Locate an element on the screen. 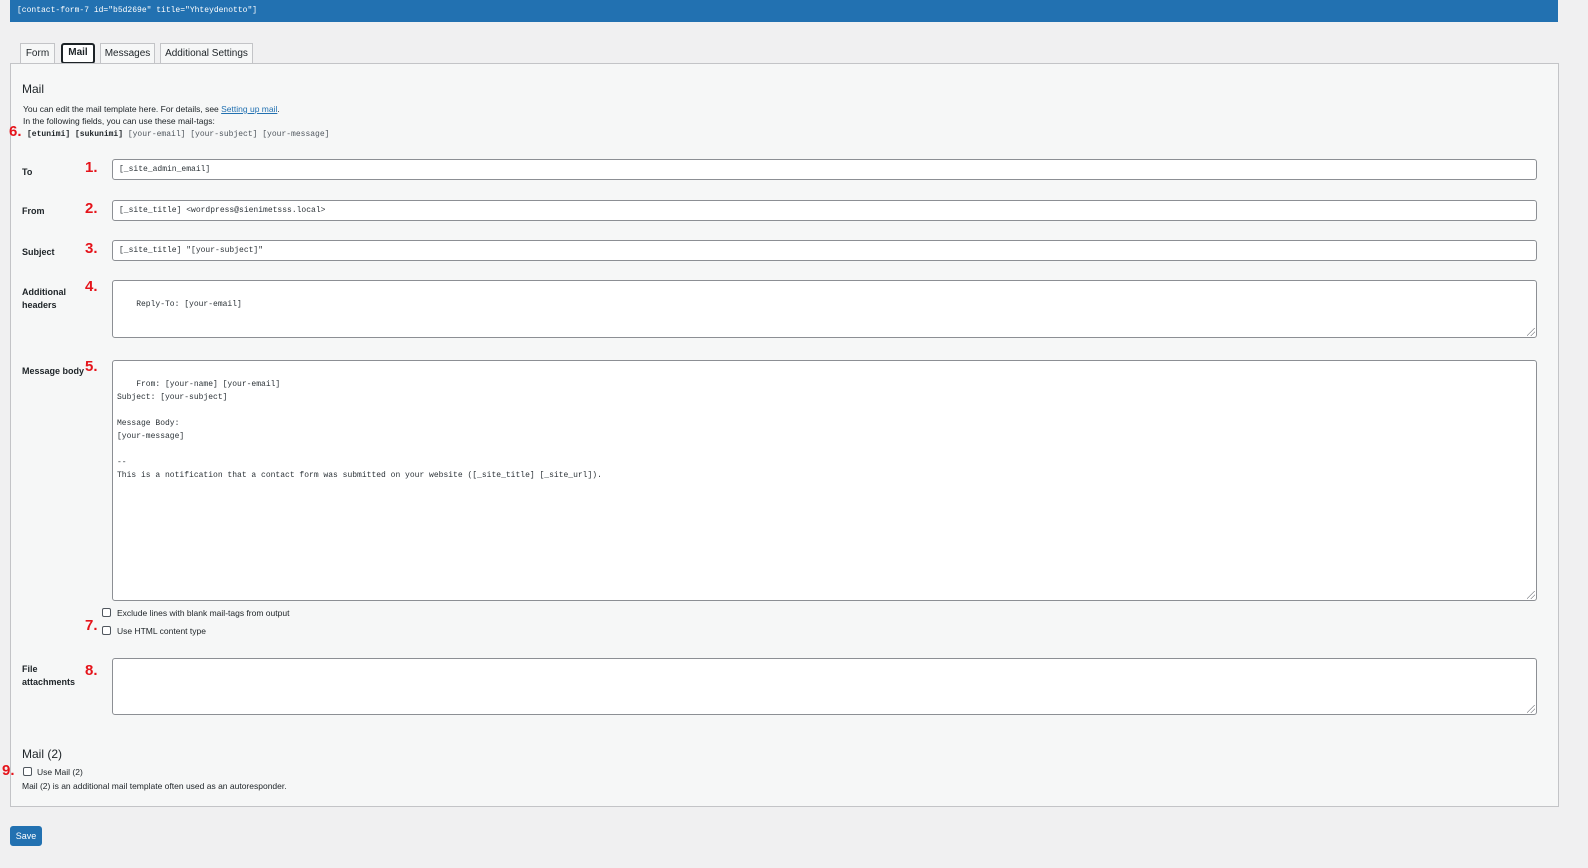 Image resolution: width=1588 pixels, height=868 pixels. mail-tags-bold: [etunimi] [sukunimi] is located at coordinates (75, 134).